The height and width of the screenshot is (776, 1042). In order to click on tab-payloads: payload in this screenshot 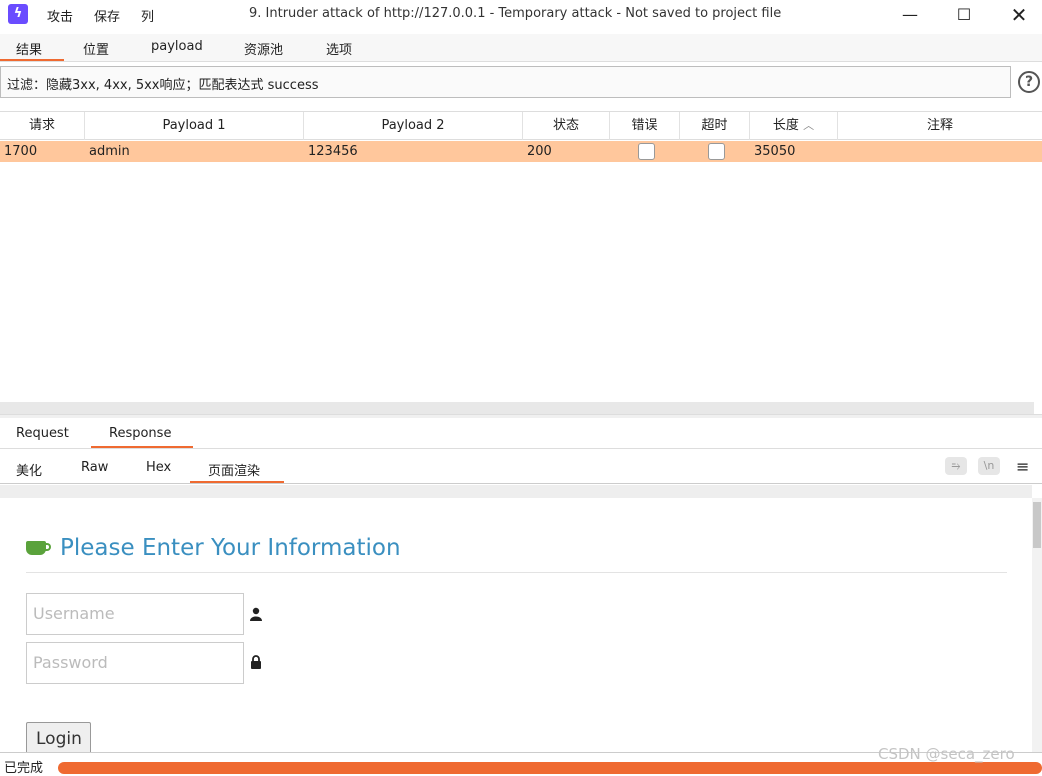, I will do `click(177, 46)`.